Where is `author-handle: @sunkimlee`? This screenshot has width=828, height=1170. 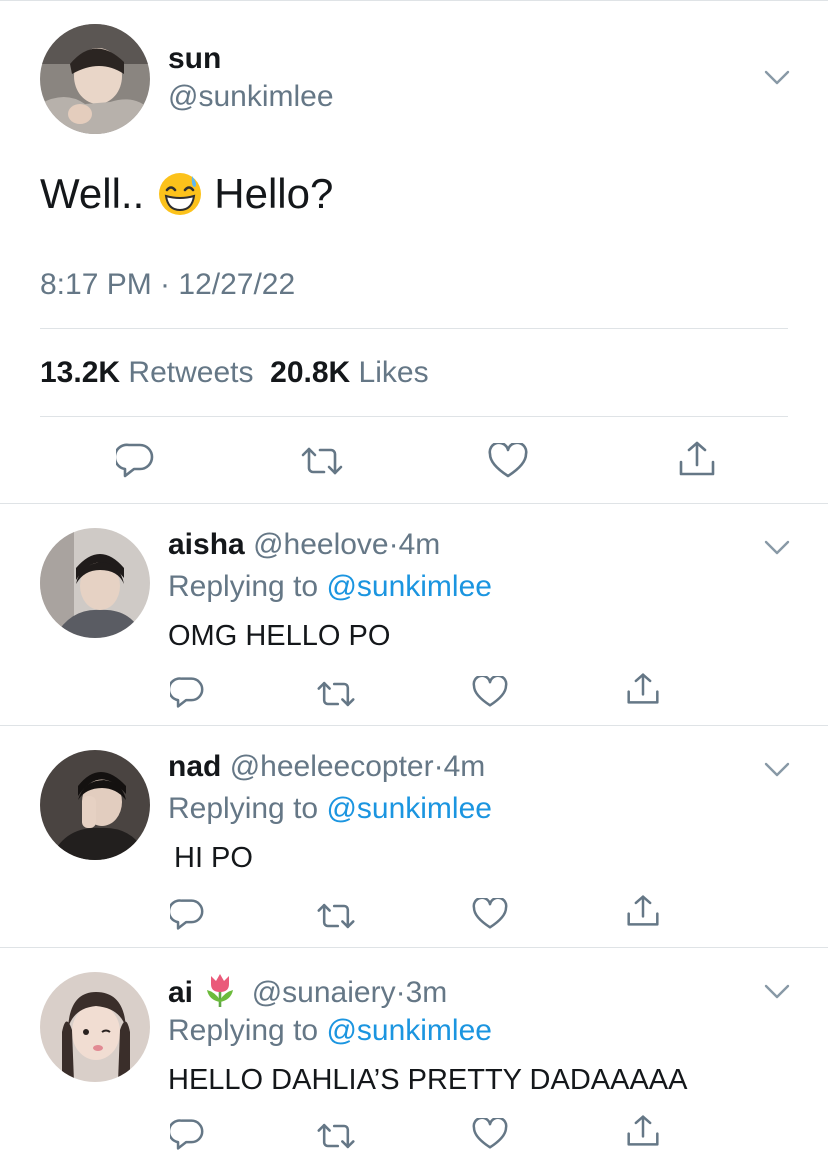 author-handle: @sunkimlee is located at coordinates (251, 97).